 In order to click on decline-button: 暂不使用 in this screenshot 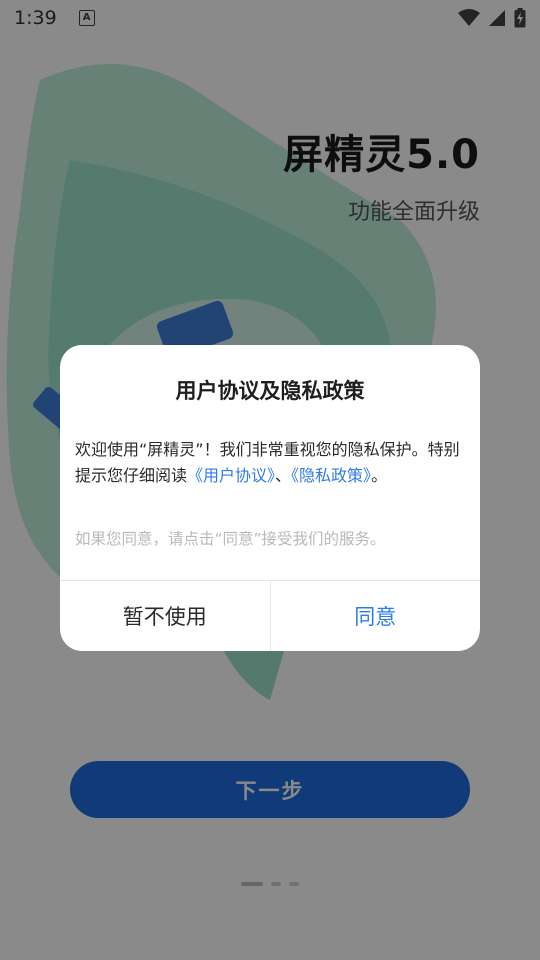, I will do `click(165, 616)`.